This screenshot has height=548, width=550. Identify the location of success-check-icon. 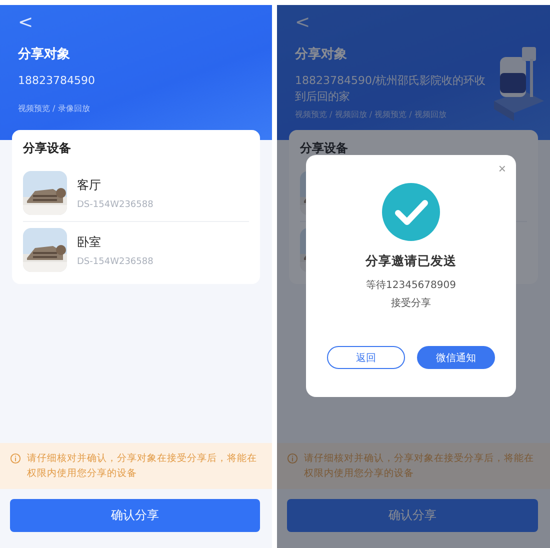
(411, 212).